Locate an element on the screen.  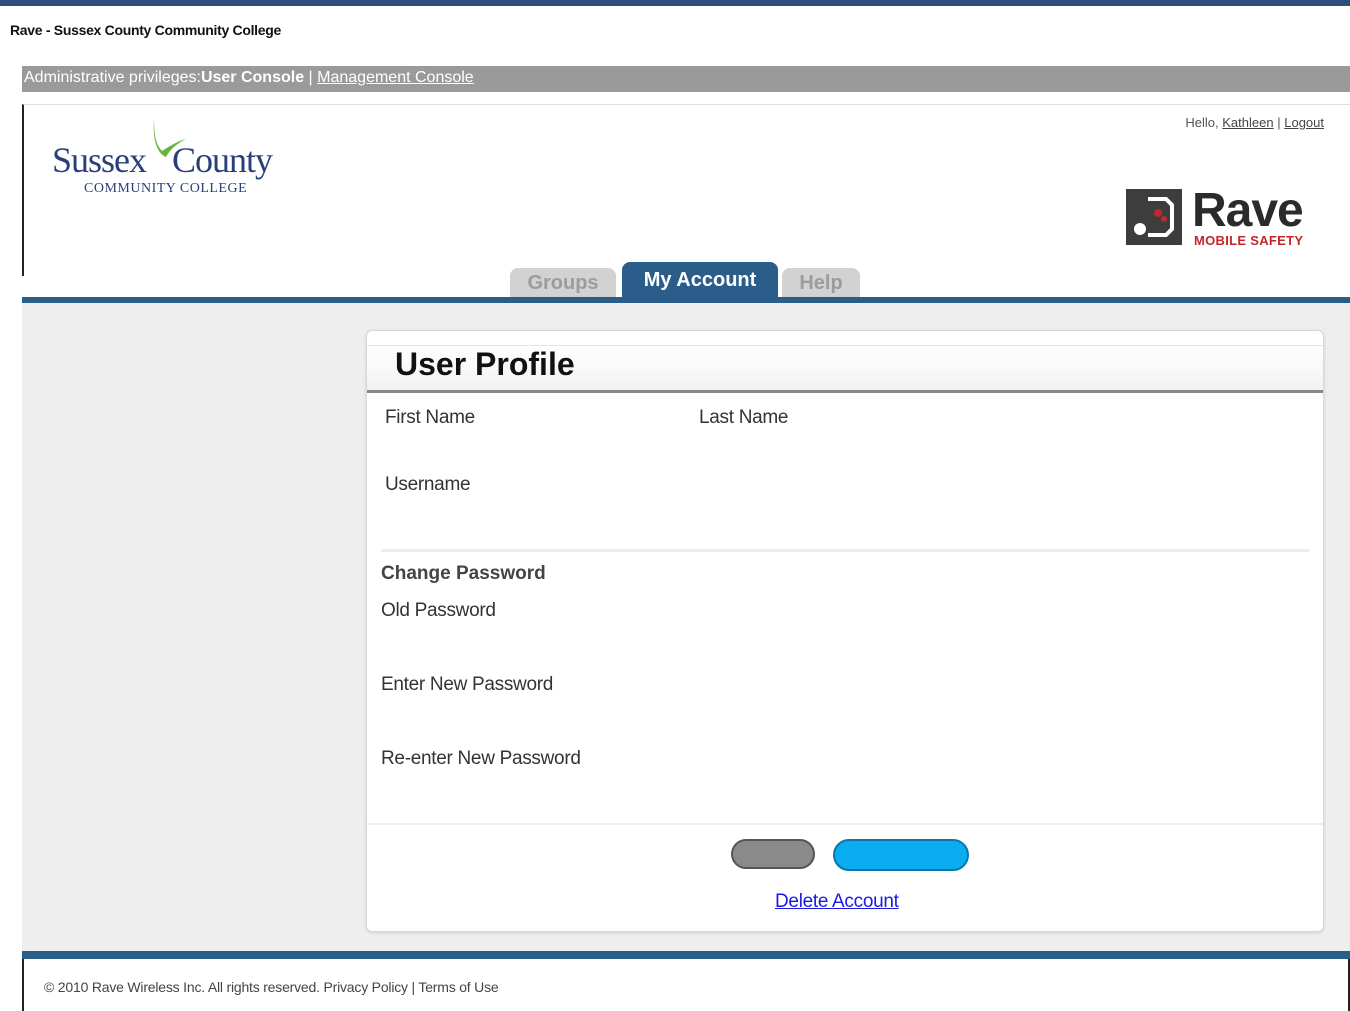
window-title: Rave - Sussex County Community College is located at coordinates (145, 30).